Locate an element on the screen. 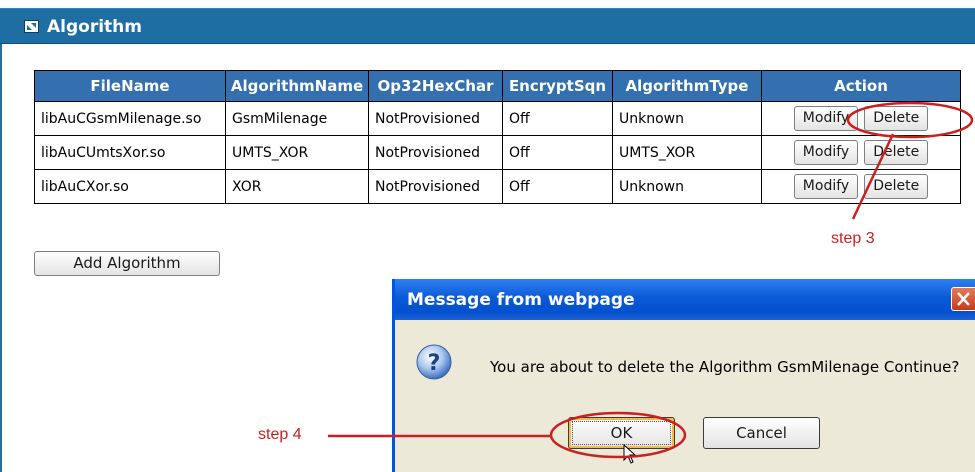 The image size is (975, 472). step4-annotation-overlay is located at coordinates (507, 435).